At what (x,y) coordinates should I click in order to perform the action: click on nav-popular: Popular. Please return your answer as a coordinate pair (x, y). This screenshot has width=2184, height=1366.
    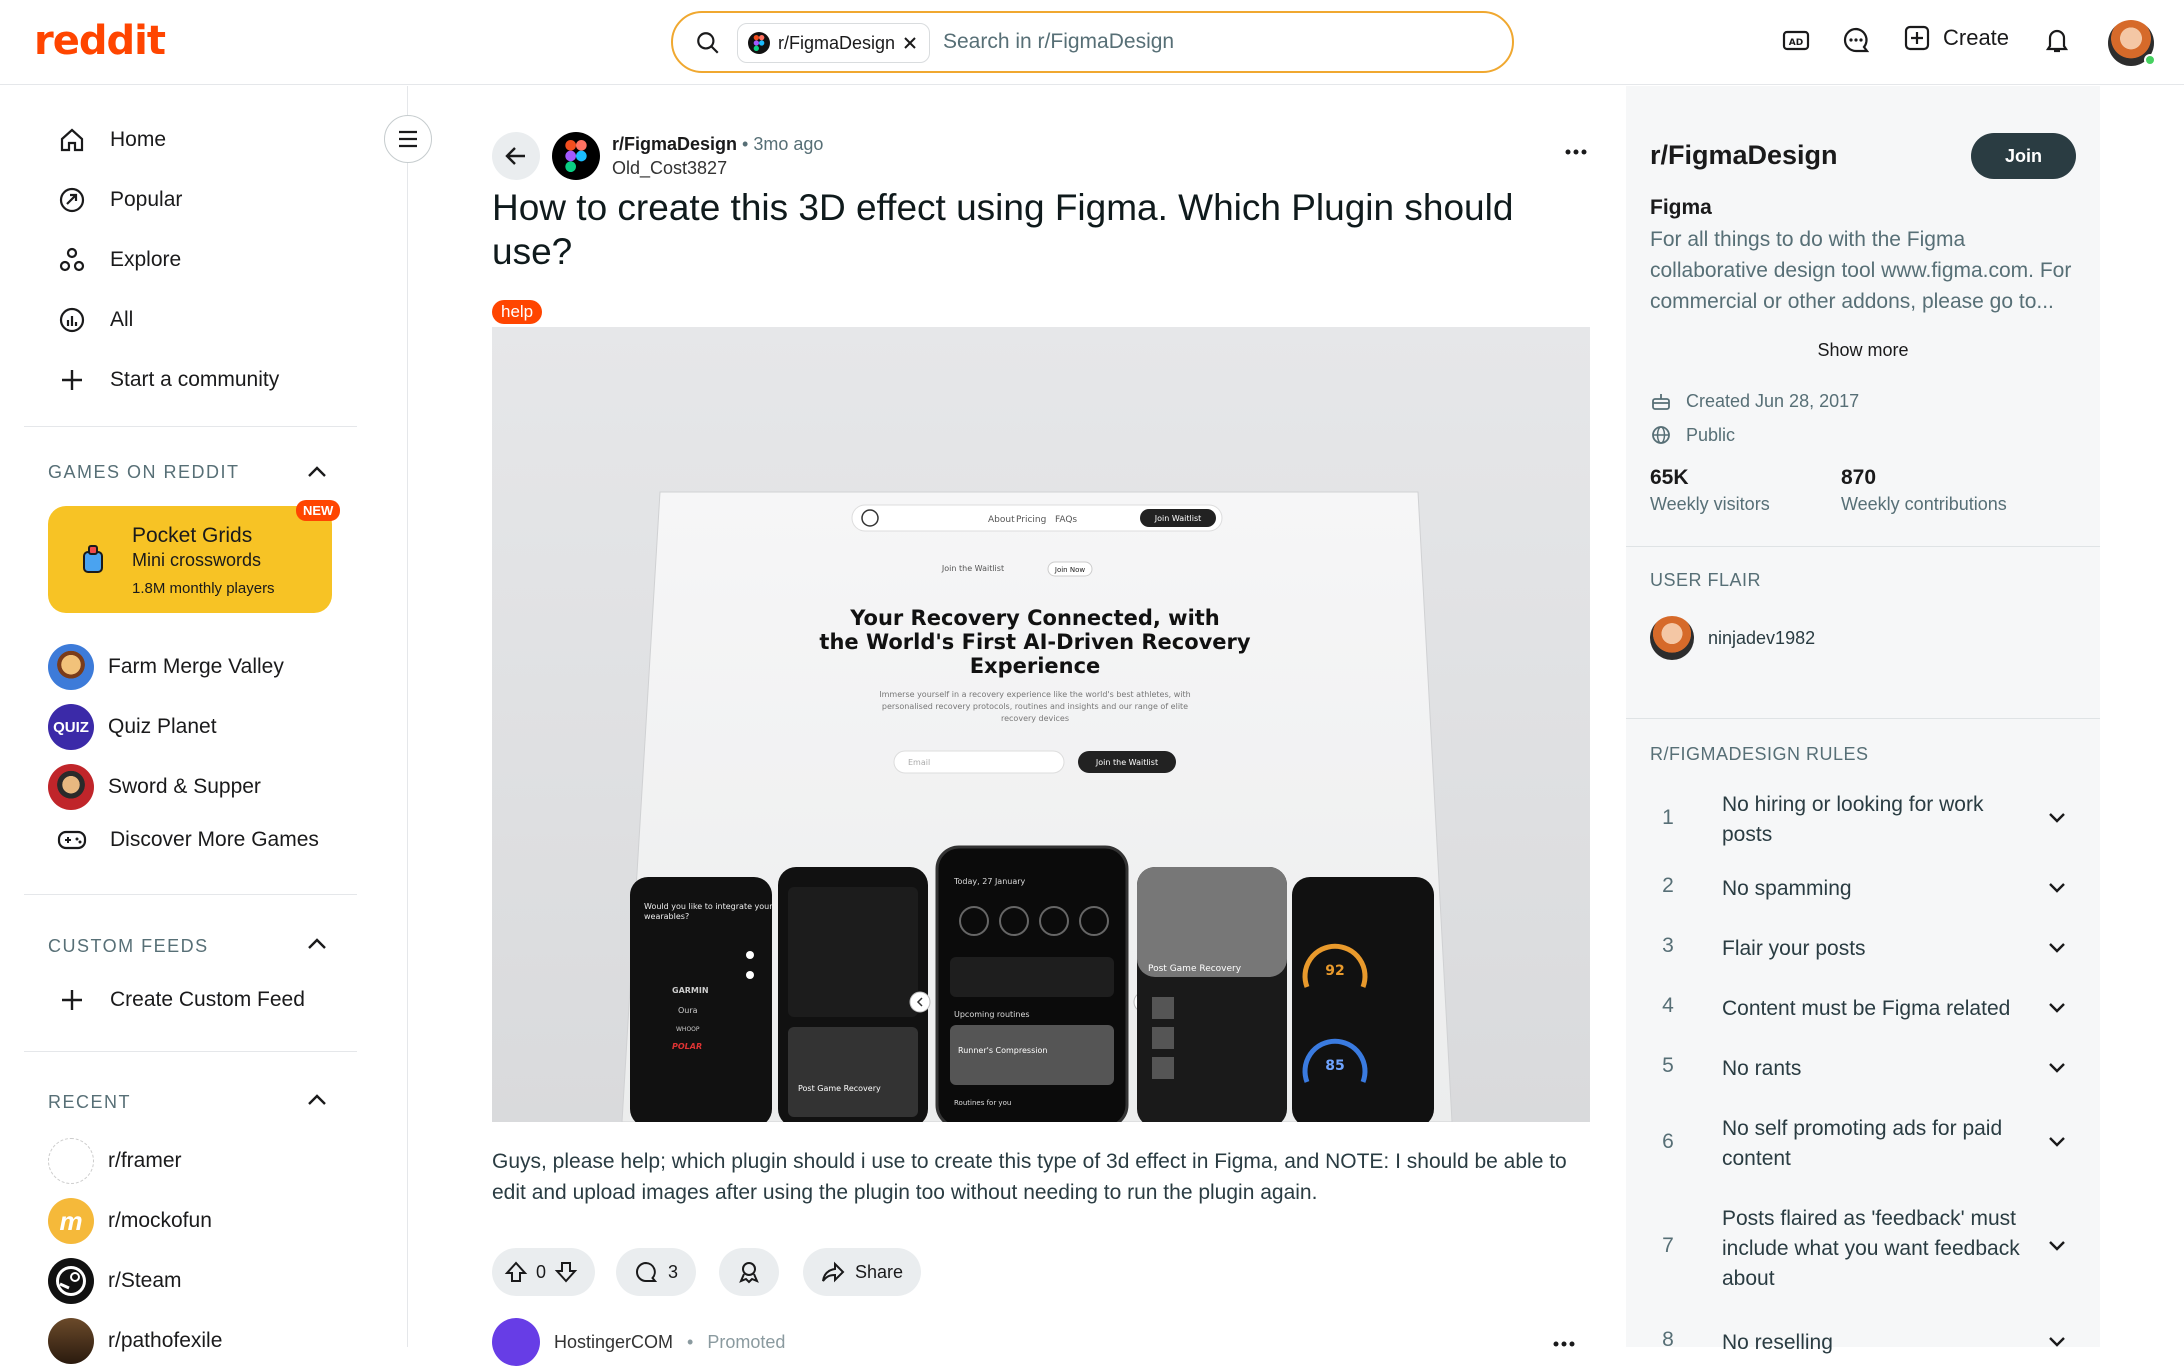
    Looking at the image, I should click on (119, 200).